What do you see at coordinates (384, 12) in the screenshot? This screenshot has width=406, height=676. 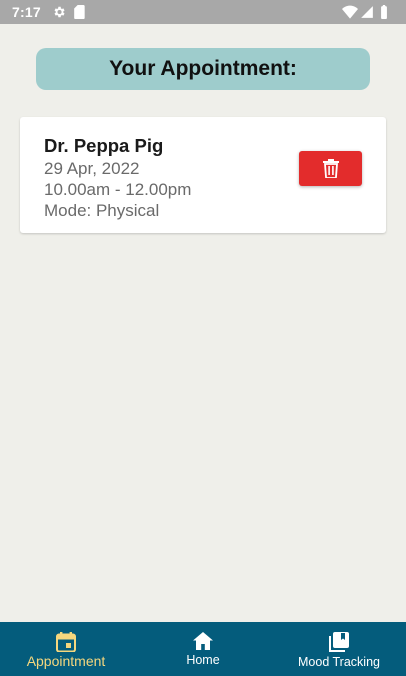 I see `battery-icon` at bounding box center [384, 12].